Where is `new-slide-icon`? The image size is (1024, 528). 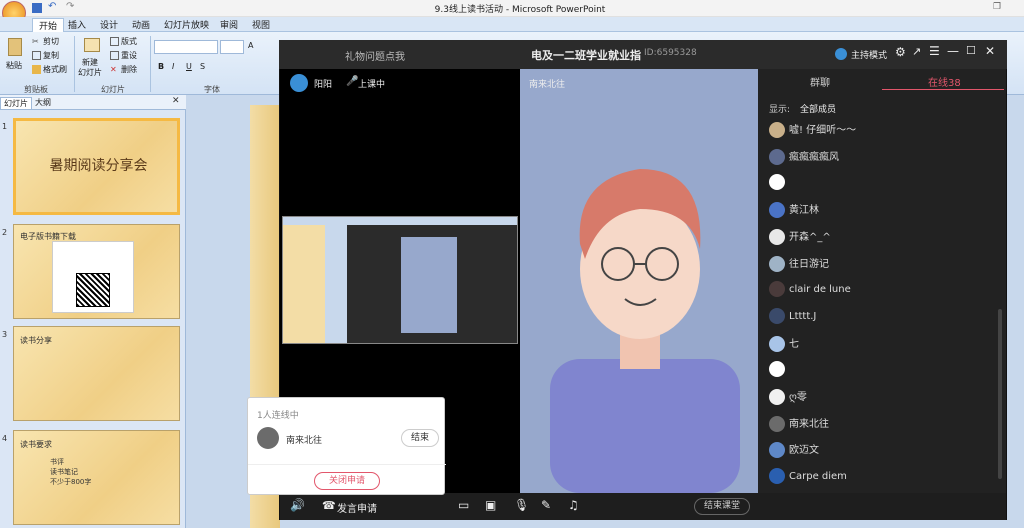 new-slide-icon is located at coordinates (92, 45).